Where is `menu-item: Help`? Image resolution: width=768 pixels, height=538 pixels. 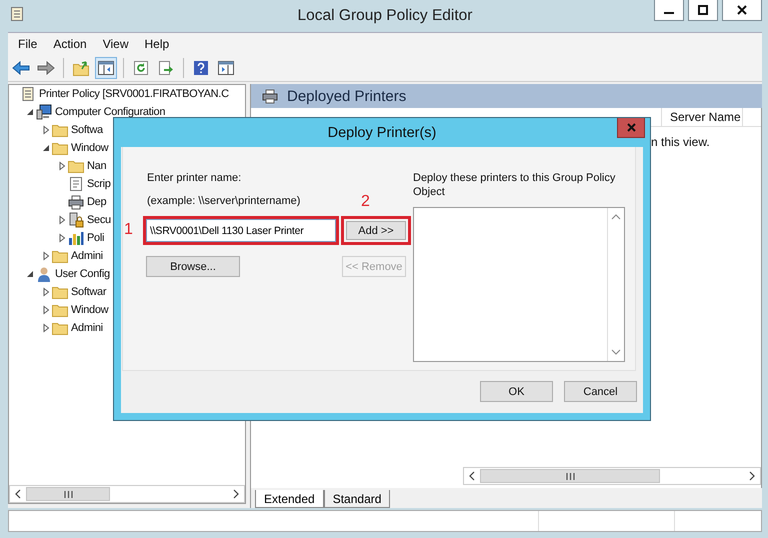
menu-item: Help is located at coordinates (157, 43).